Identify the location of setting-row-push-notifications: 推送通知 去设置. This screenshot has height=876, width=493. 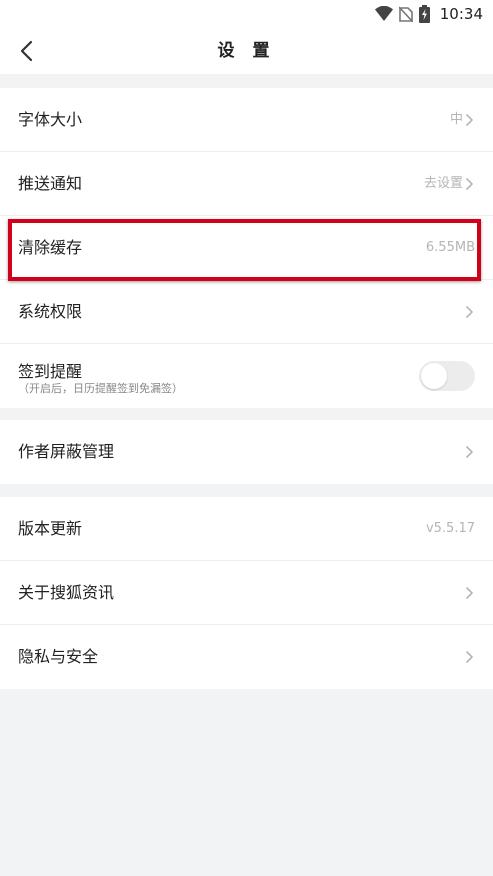
(246, 184).